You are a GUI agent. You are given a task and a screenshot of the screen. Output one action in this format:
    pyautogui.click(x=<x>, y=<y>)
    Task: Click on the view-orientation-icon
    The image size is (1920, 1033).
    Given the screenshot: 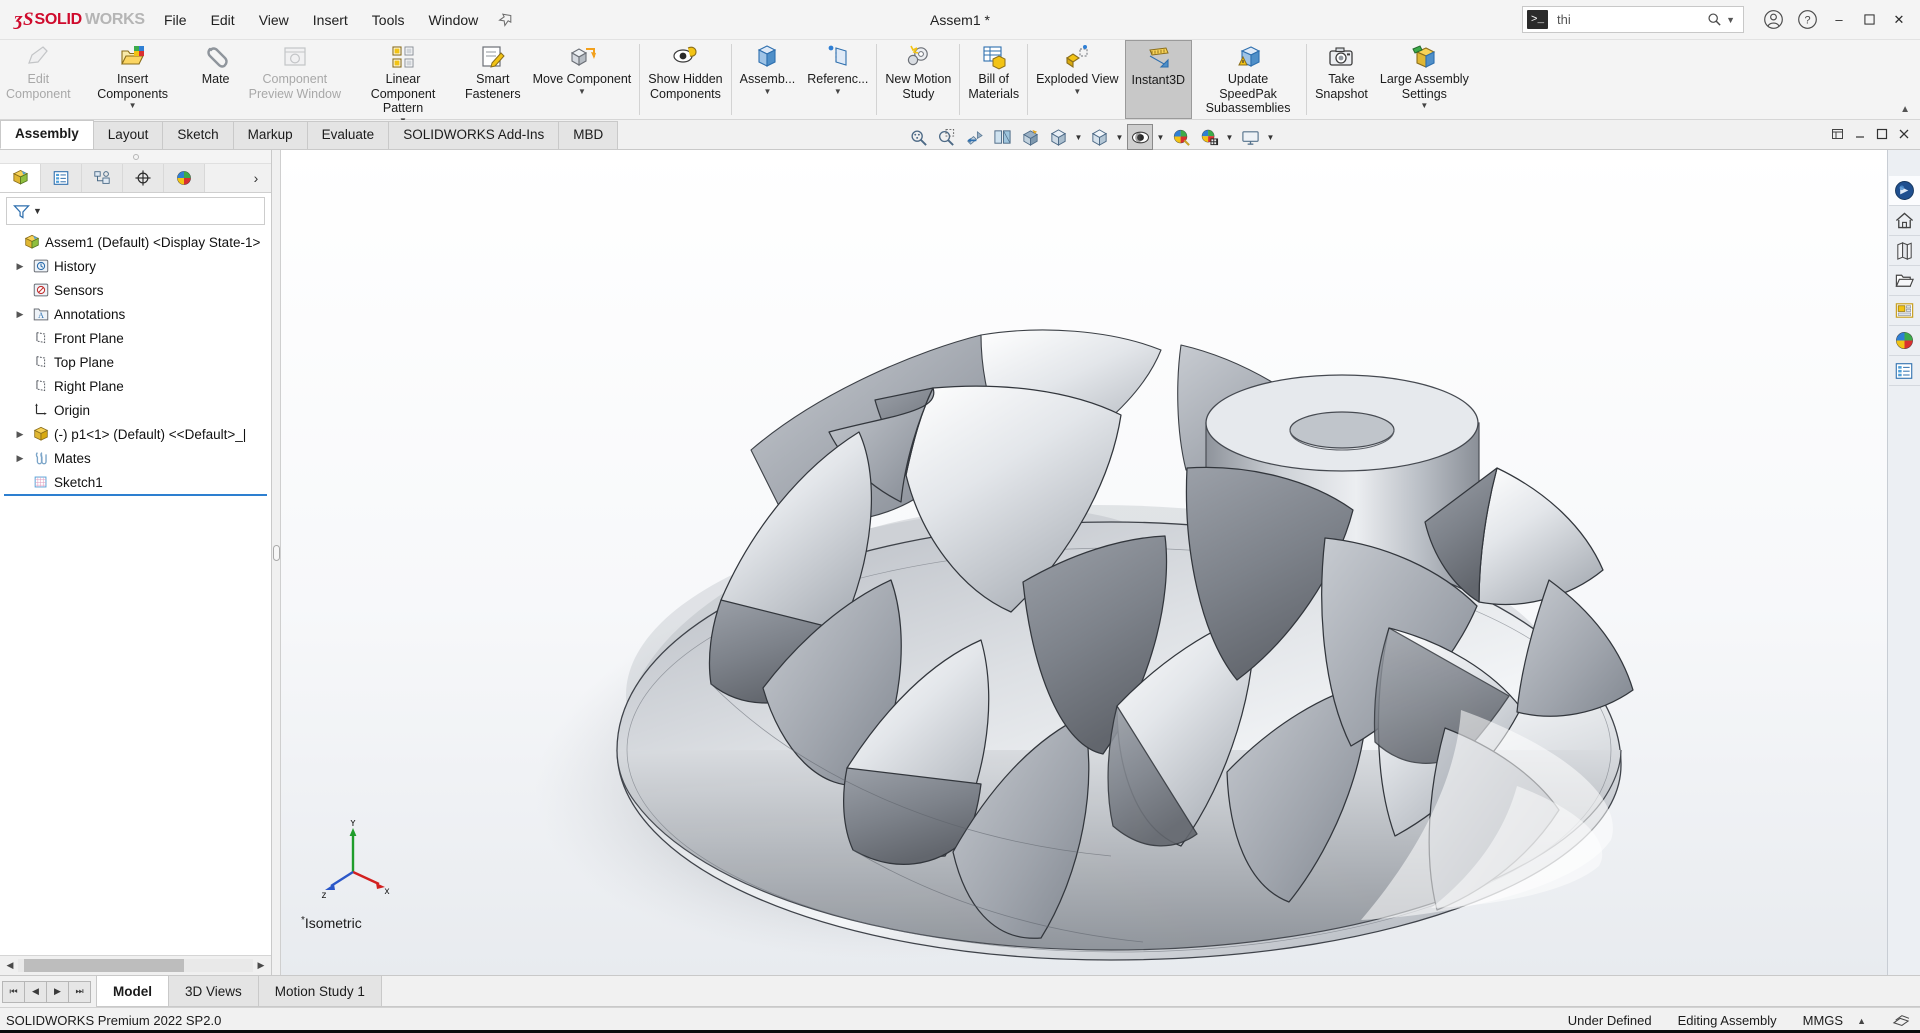 What is the action you would take?
    pyautogui.click(x=1030, y=137)
    